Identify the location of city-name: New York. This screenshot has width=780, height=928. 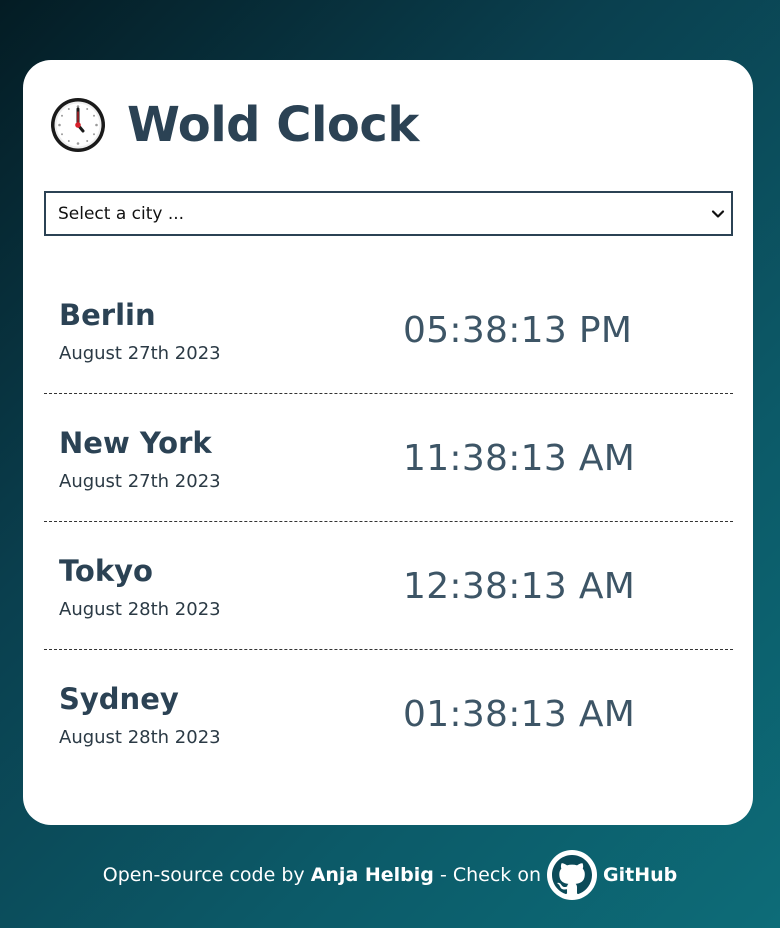
(135, 443).